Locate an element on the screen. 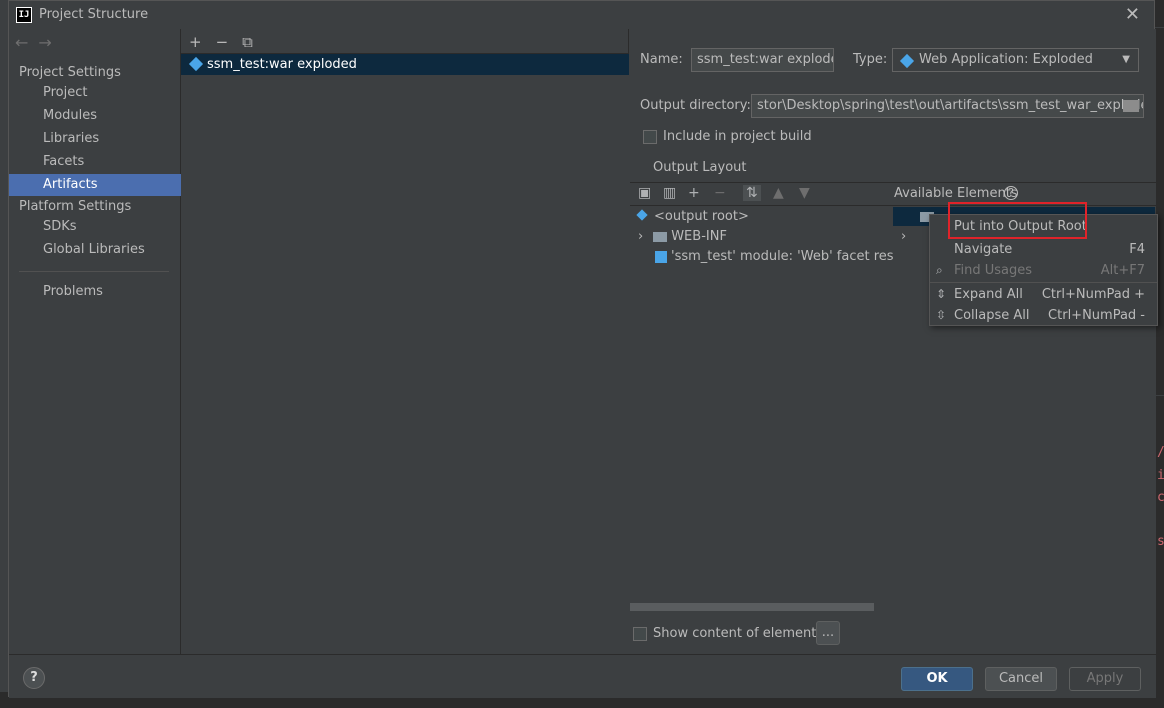  move-up-icon: ▲ is located at coordinates (778, 193).